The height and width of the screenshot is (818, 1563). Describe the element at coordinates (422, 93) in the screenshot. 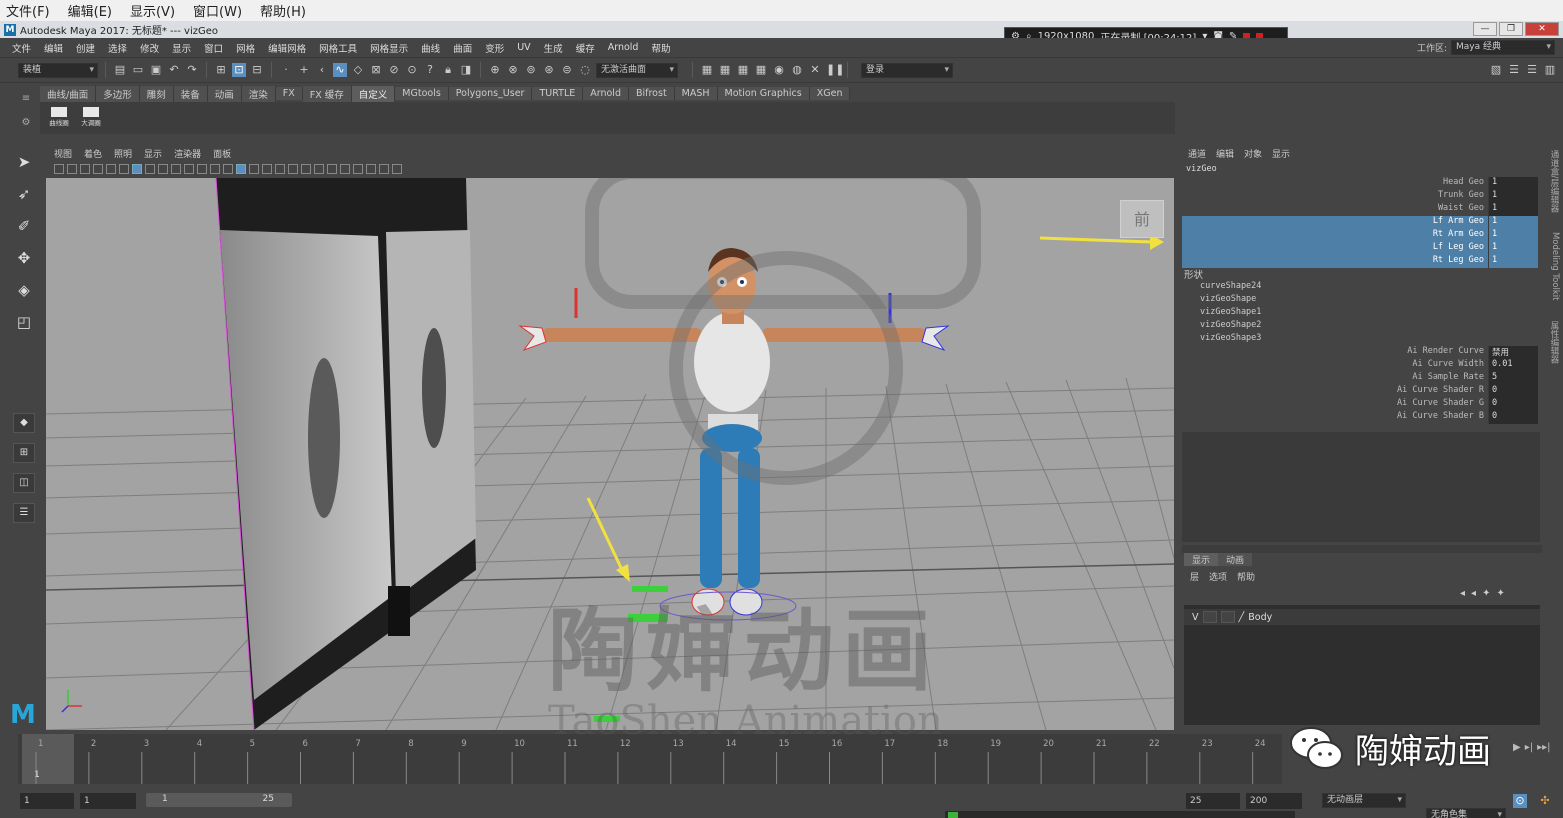

I see `shelf-tab-mgtools: MGtools` at that location.